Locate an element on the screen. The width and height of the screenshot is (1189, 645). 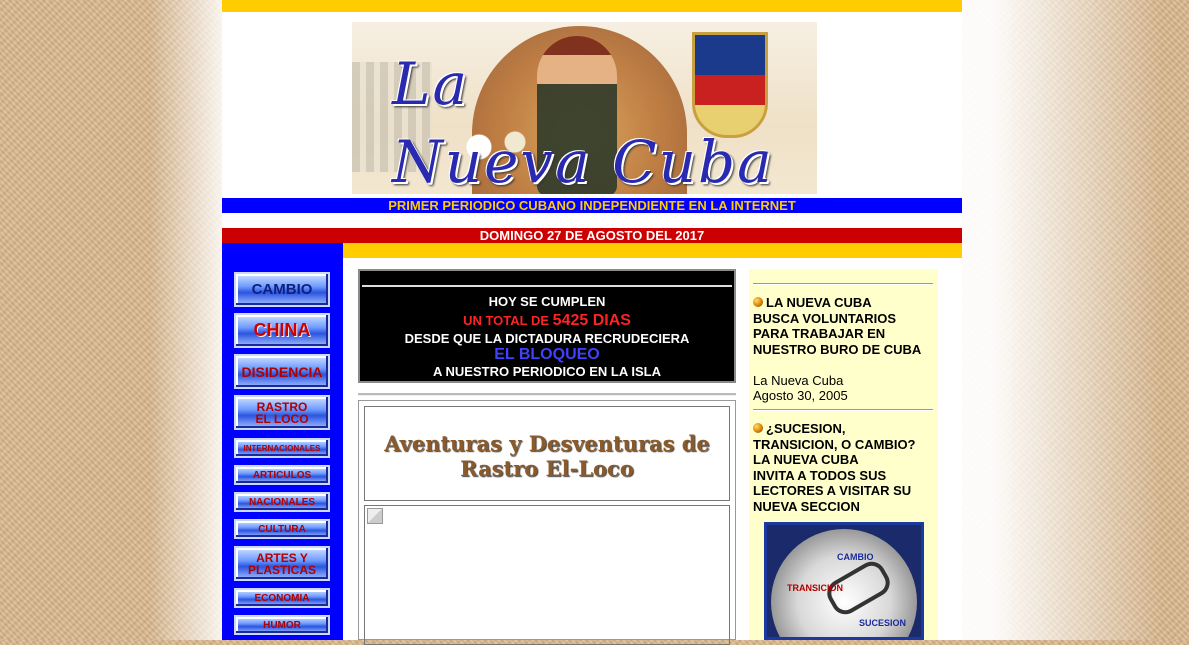
counter-line1: HOY SE CUMPLEN is located at coordinates (547, 301).